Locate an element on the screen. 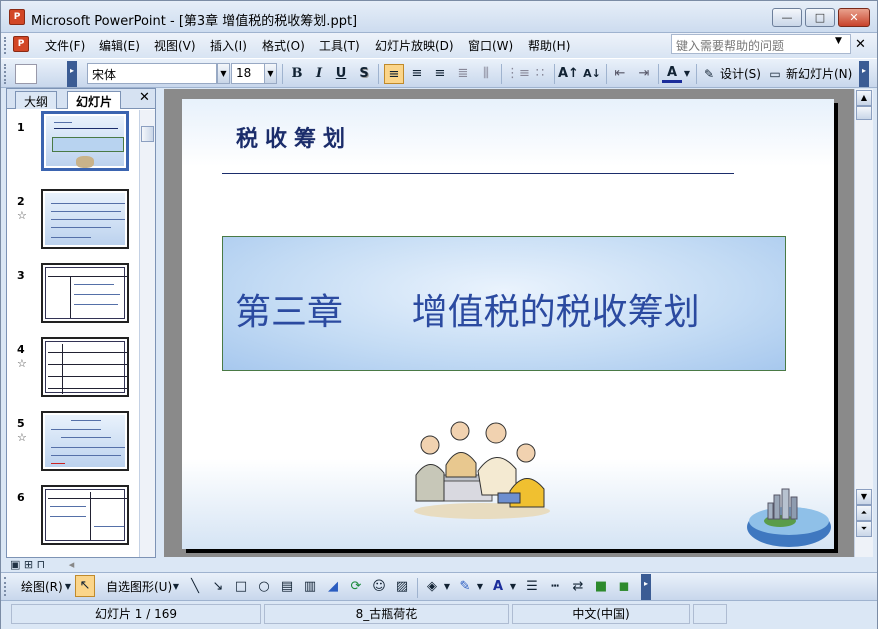  tab-slides: 幻灯片 is located at coordinates (94, 100).